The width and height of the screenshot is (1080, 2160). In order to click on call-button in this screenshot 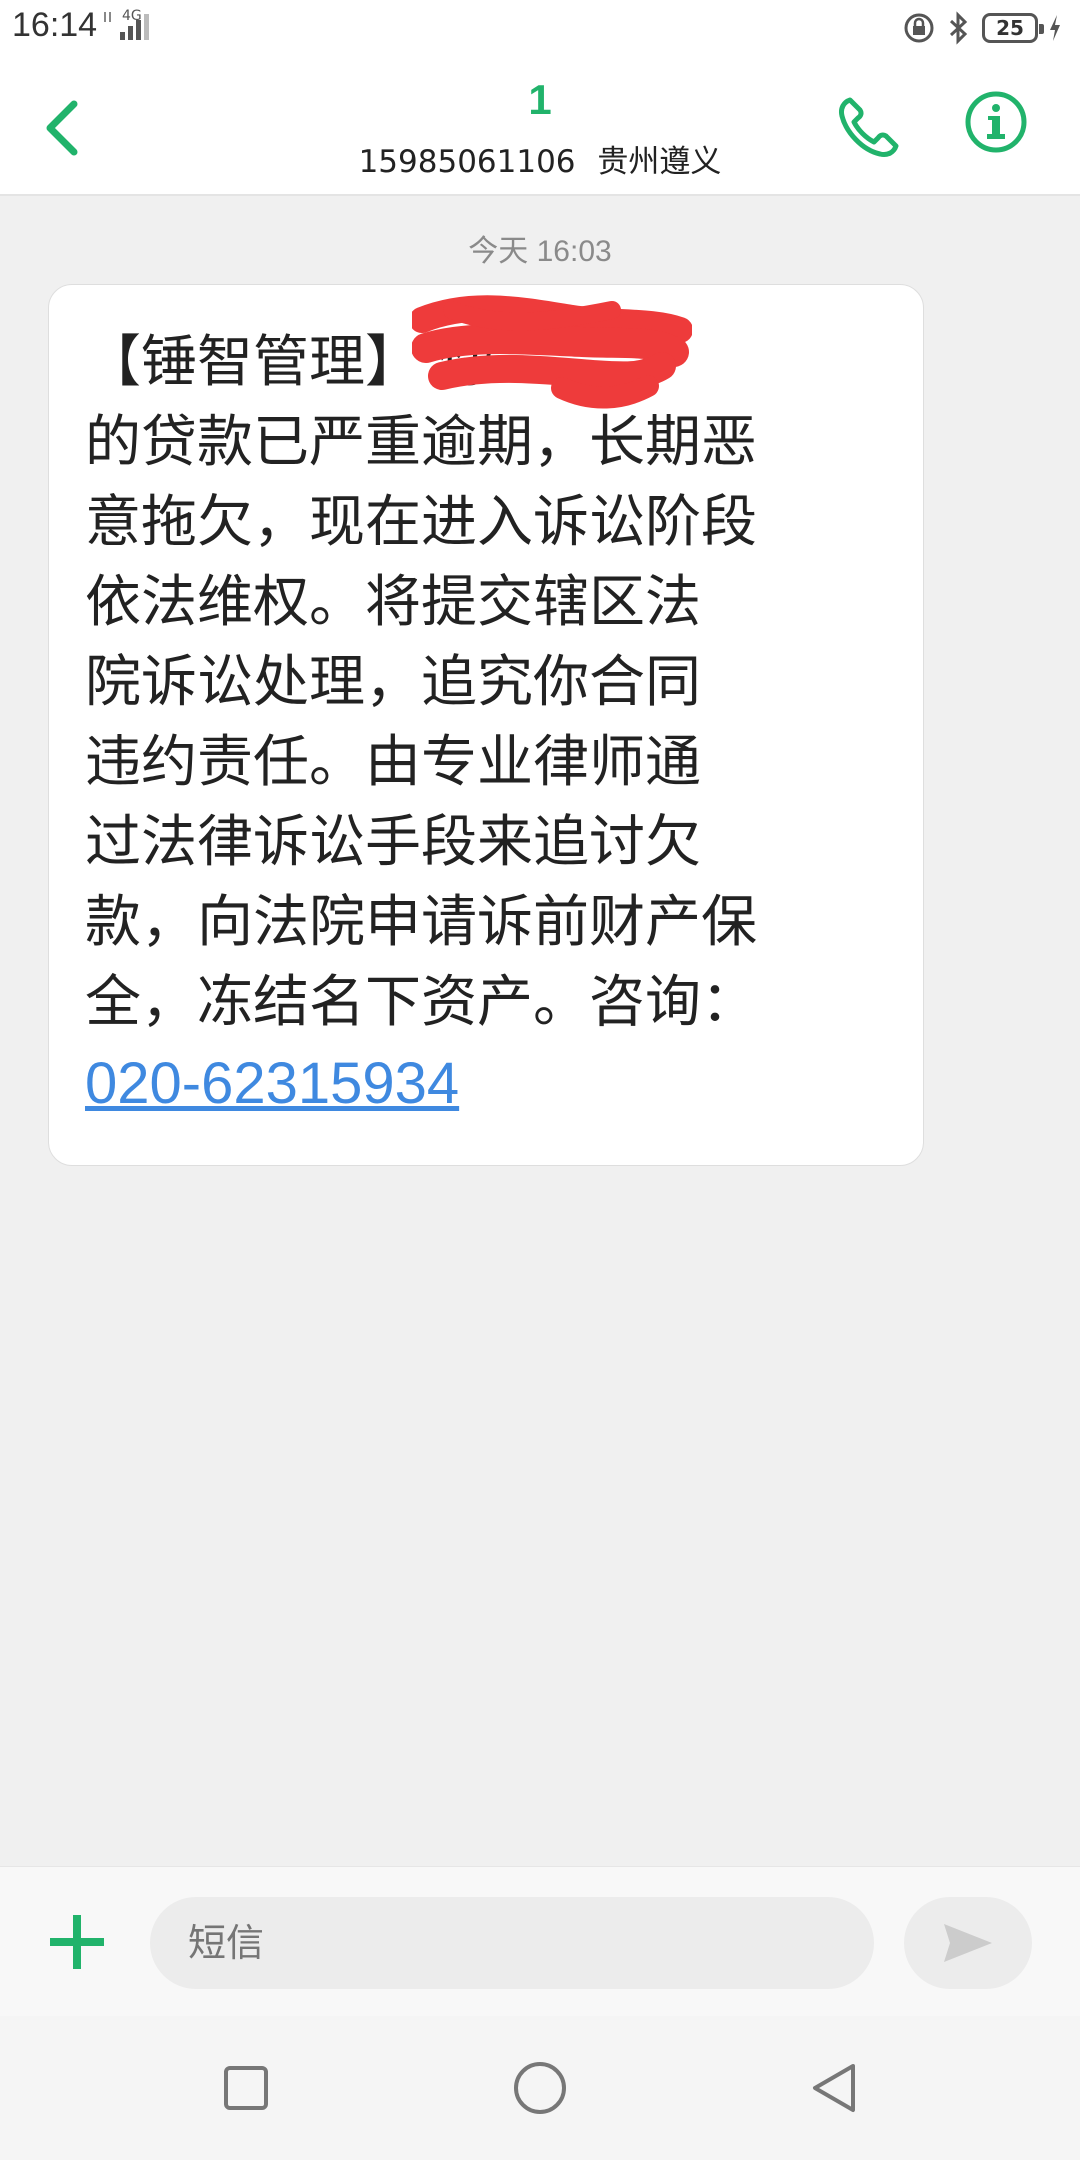, I will do `click(869, 127)`.